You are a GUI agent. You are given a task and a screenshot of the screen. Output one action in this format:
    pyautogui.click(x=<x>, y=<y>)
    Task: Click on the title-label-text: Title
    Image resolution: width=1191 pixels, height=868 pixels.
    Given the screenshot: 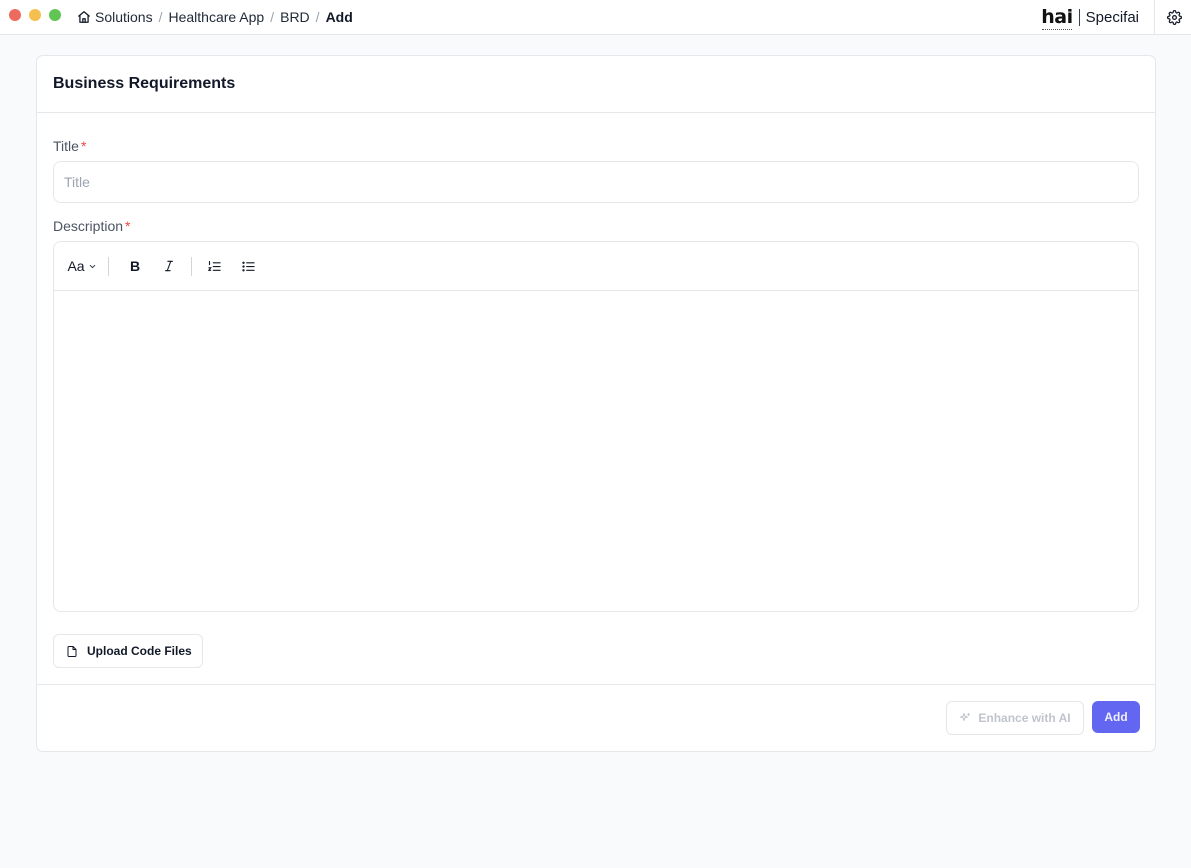 What is the action you would take?
    pyautogui.click(x=66, y=146)
    